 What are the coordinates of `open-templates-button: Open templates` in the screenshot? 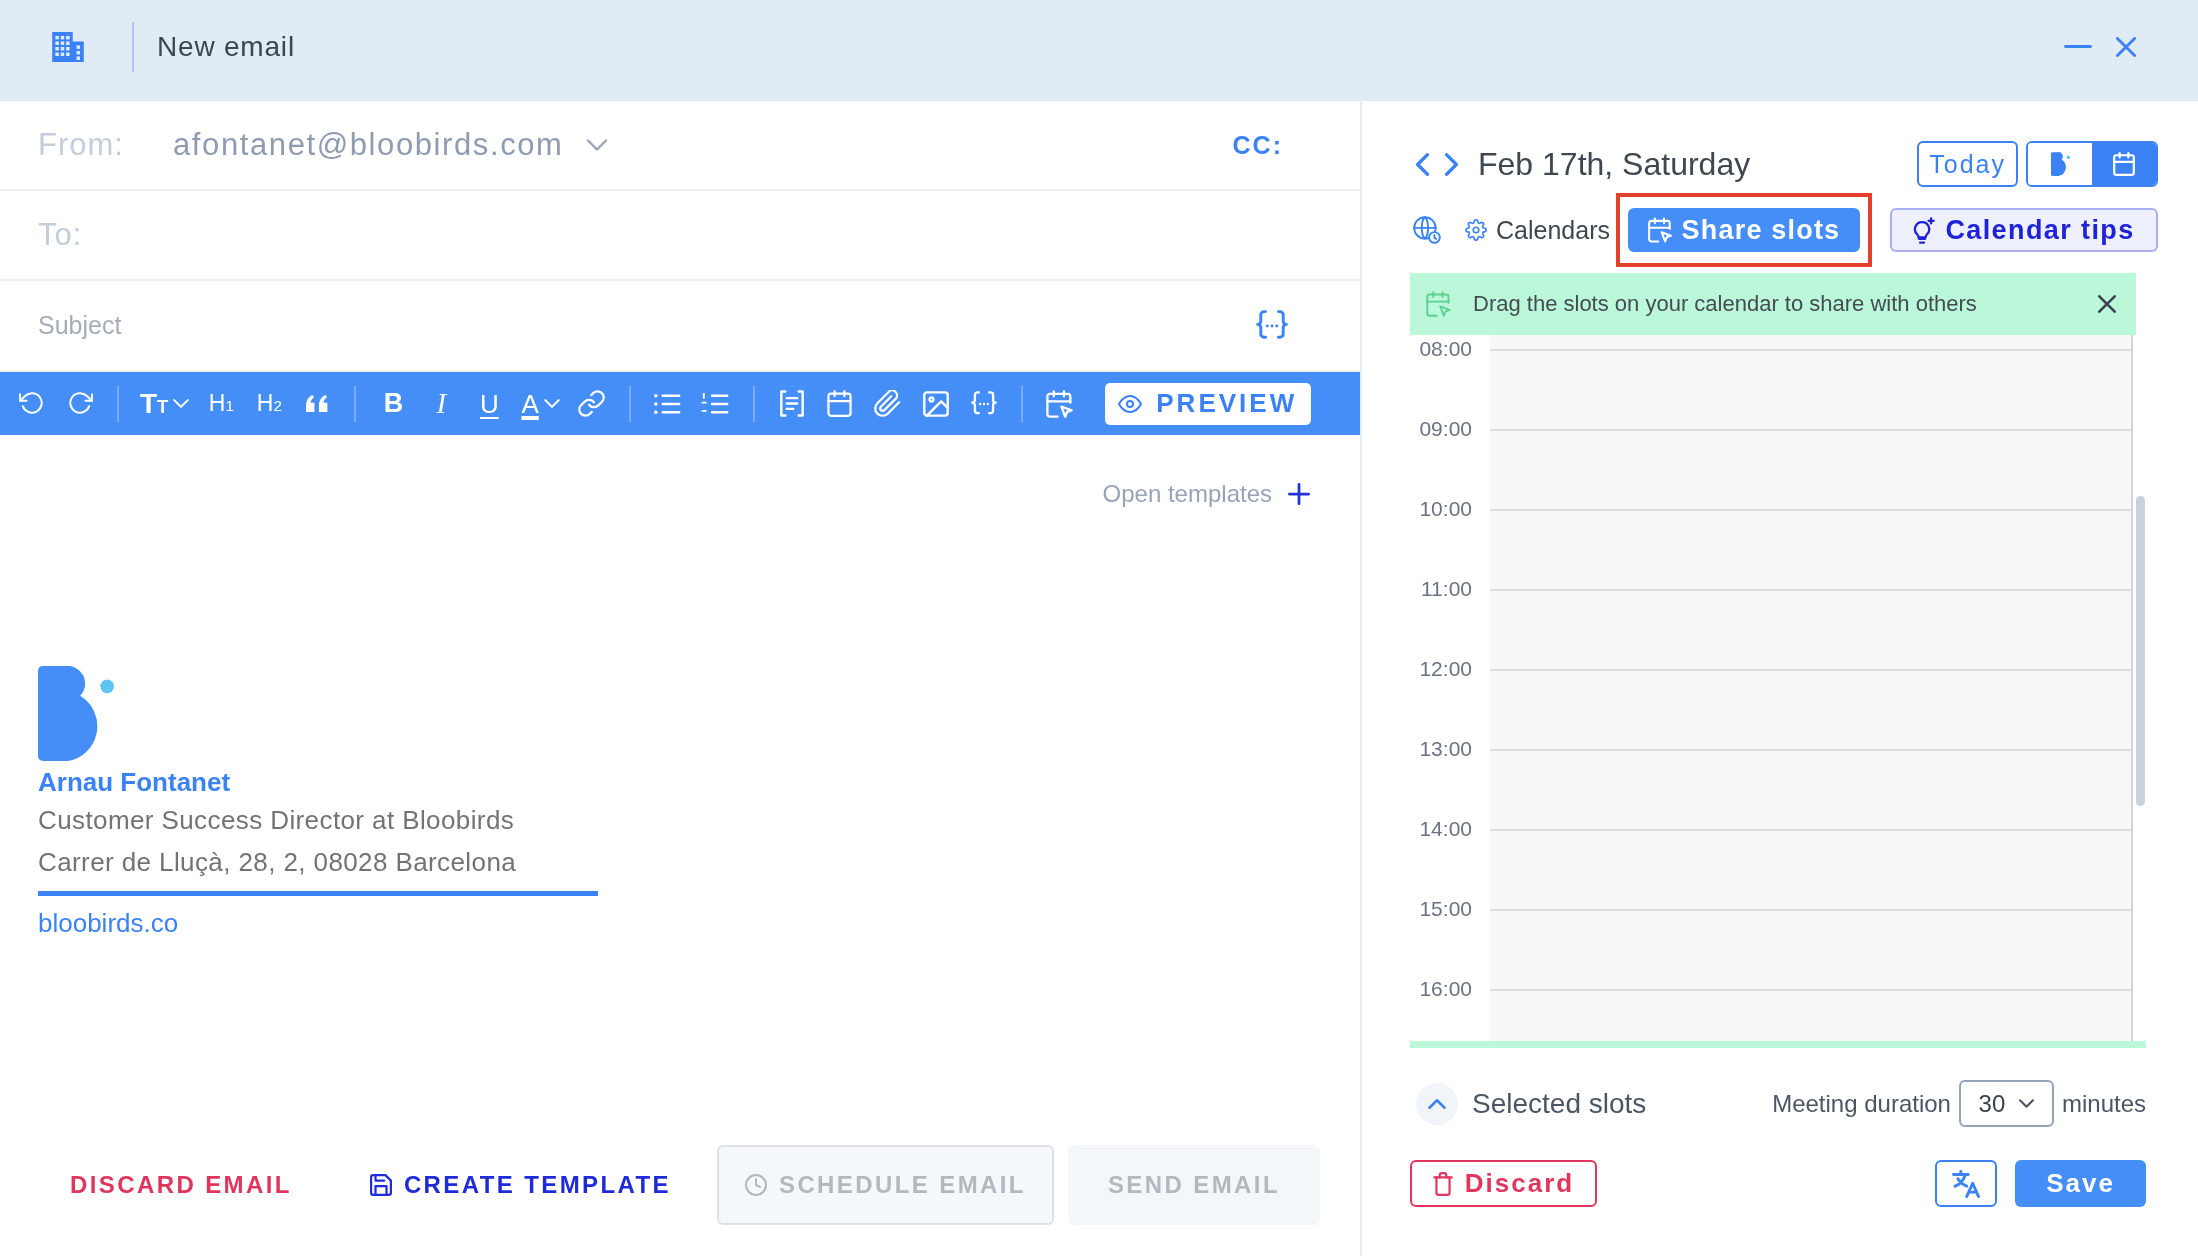 It's located at (1206, 494).